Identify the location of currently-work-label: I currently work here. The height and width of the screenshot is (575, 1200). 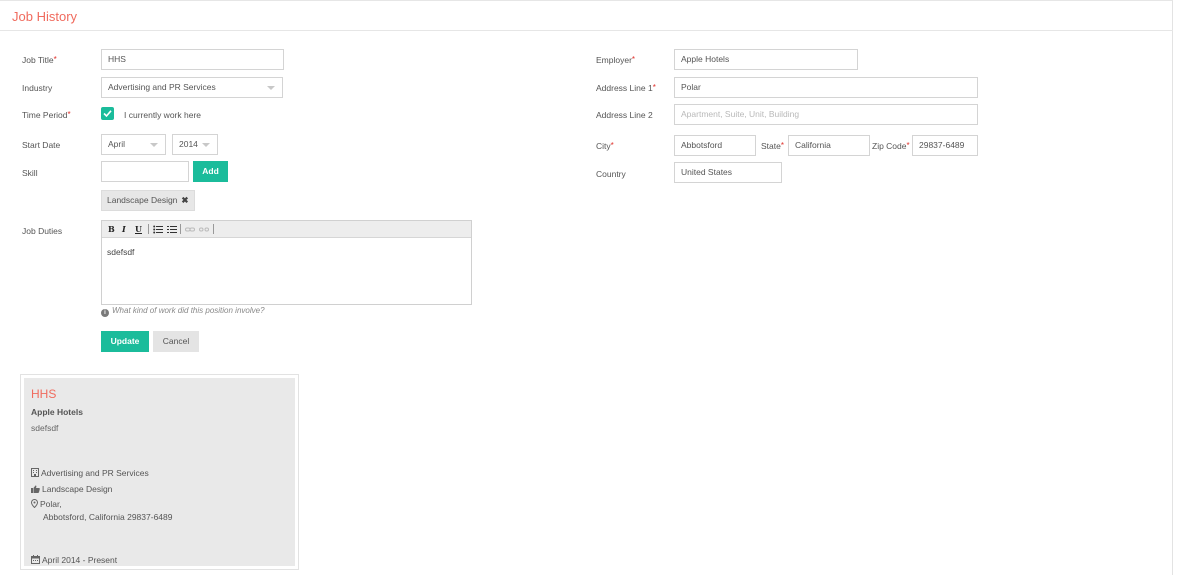
(162, 115).